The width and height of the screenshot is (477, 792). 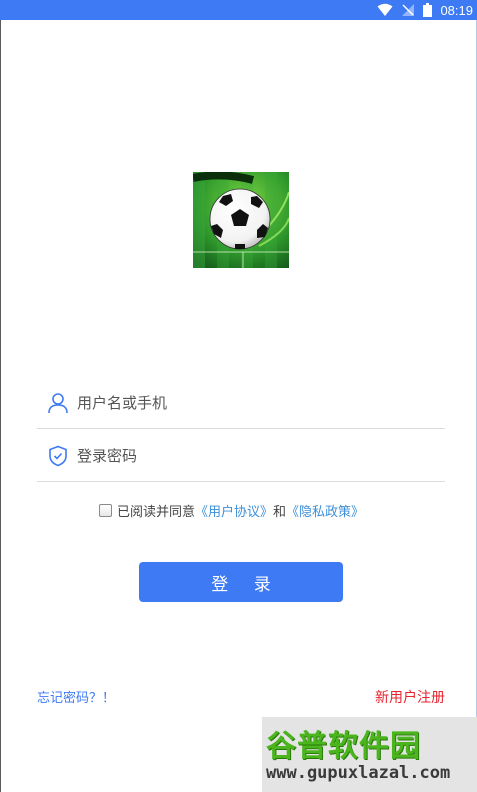 What do you see at coordinates (428, 10) in the screenshot?
I see `battery-icon` at bounding box center [428, 10].